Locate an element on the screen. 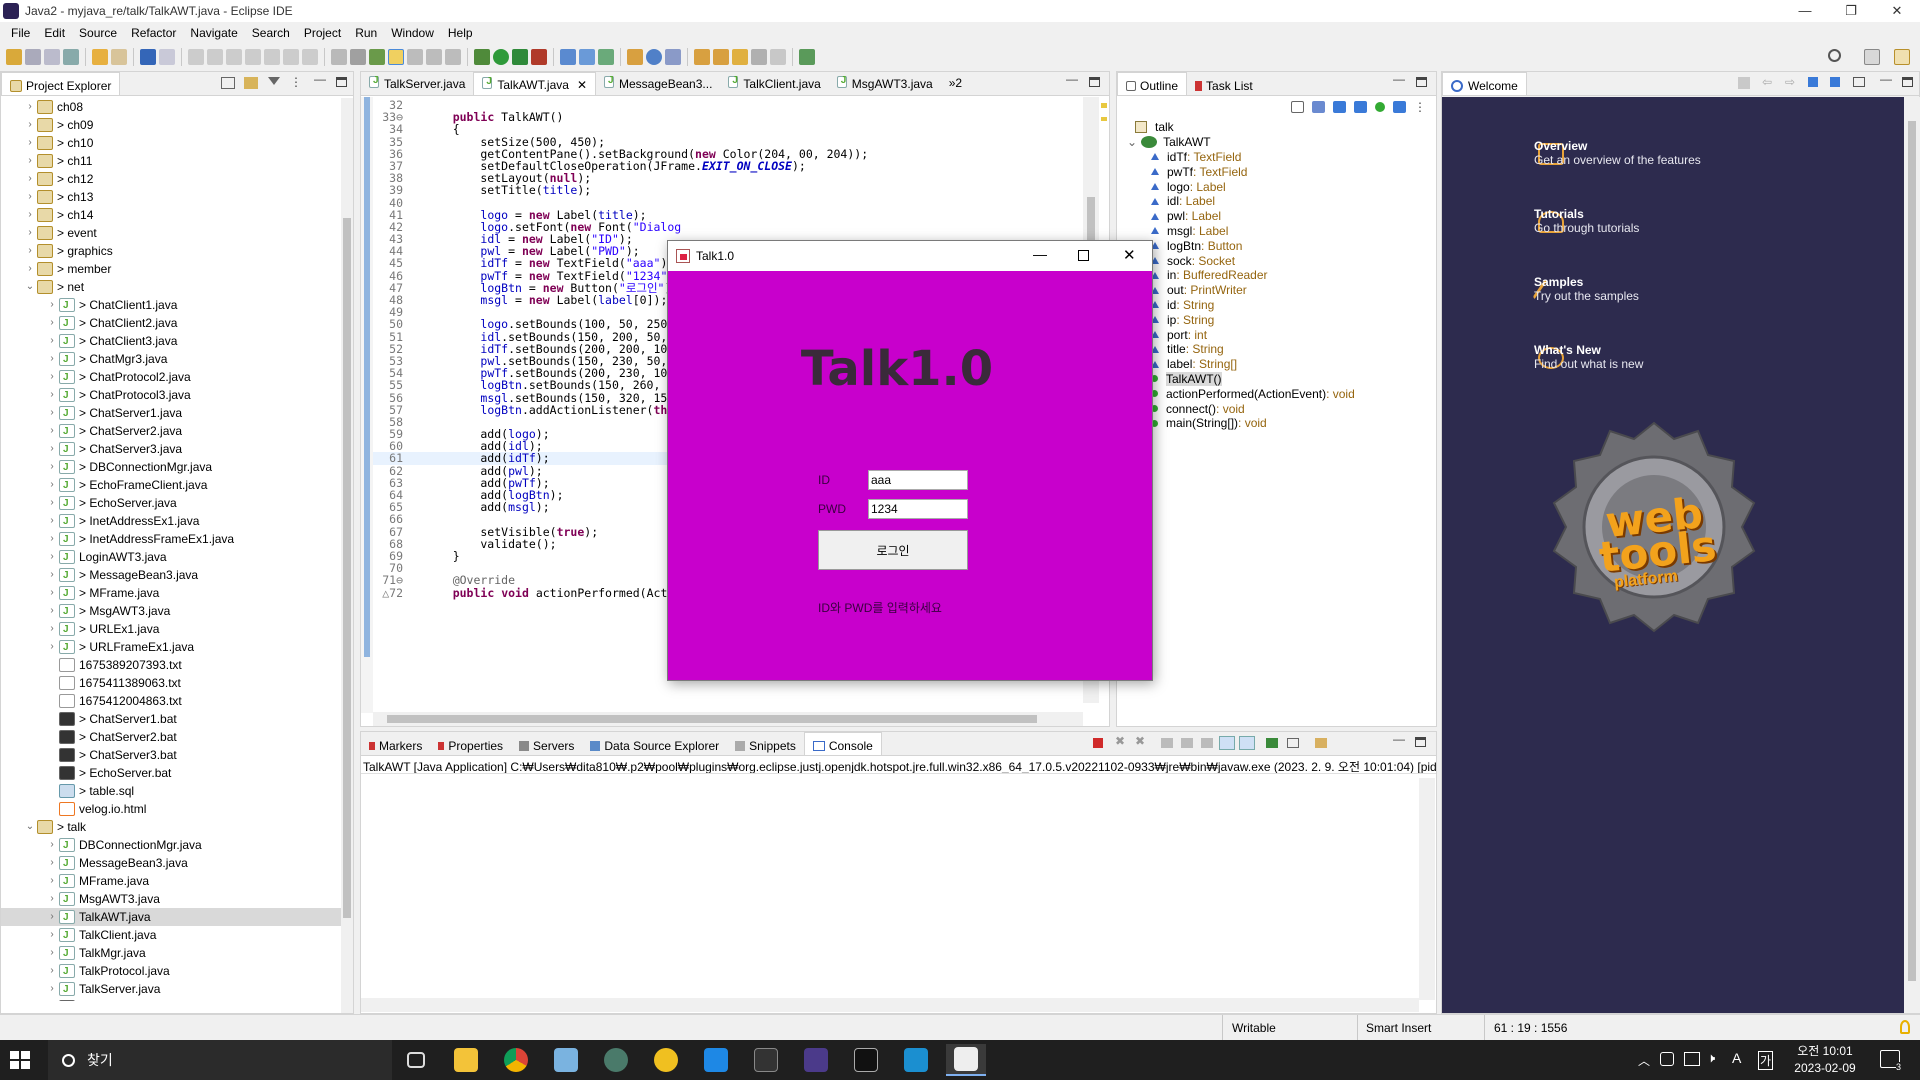 This screenshot has width=1920, height=1080. tree-item: › MsgAWT3.java is located at coordinates (171, 899).